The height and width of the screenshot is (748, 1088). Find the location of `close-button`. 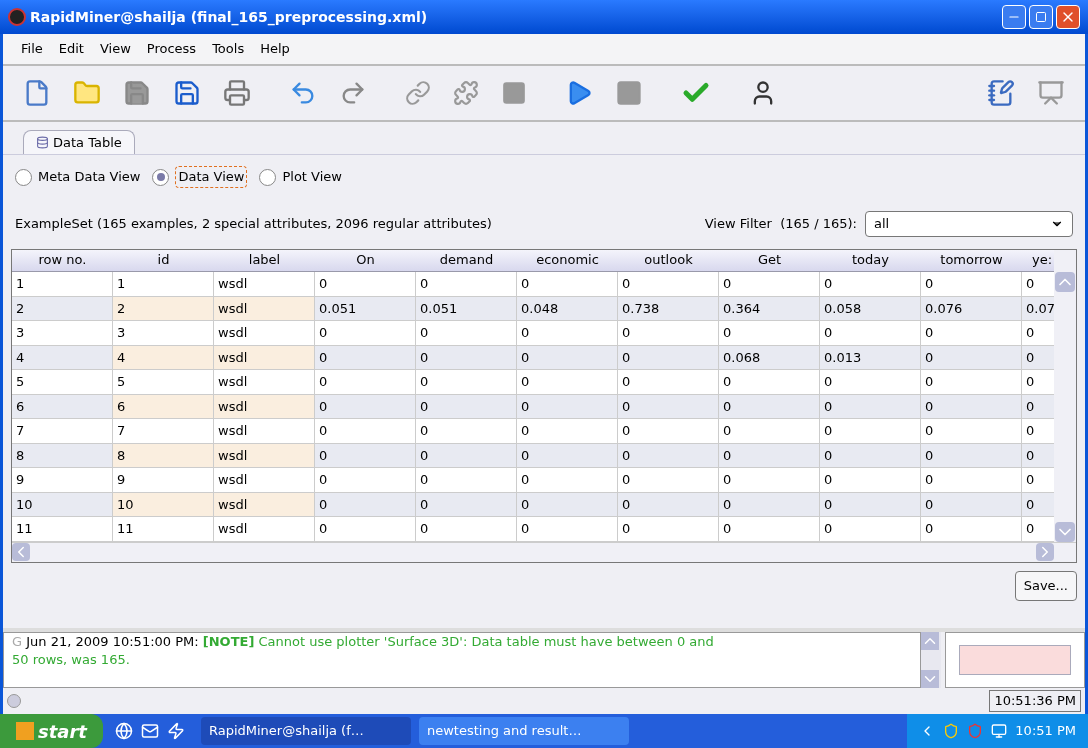

close-button is located at coordinates (1068, 17).